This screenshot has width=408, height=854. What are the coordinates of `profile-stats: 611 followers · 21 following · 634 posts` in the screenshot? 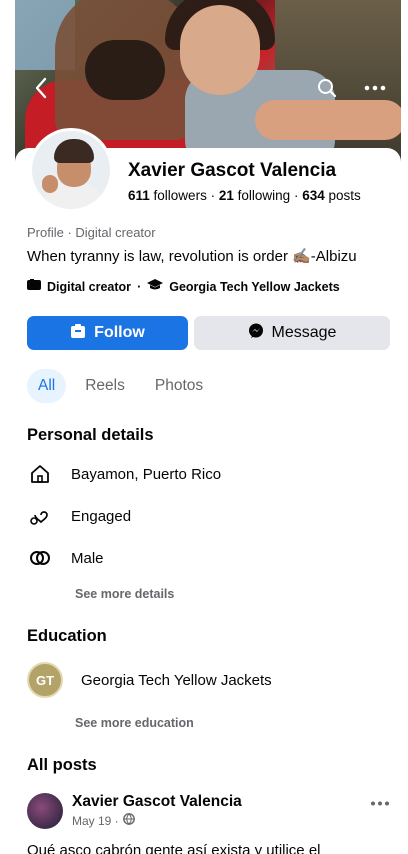 It's located at (244, 195).